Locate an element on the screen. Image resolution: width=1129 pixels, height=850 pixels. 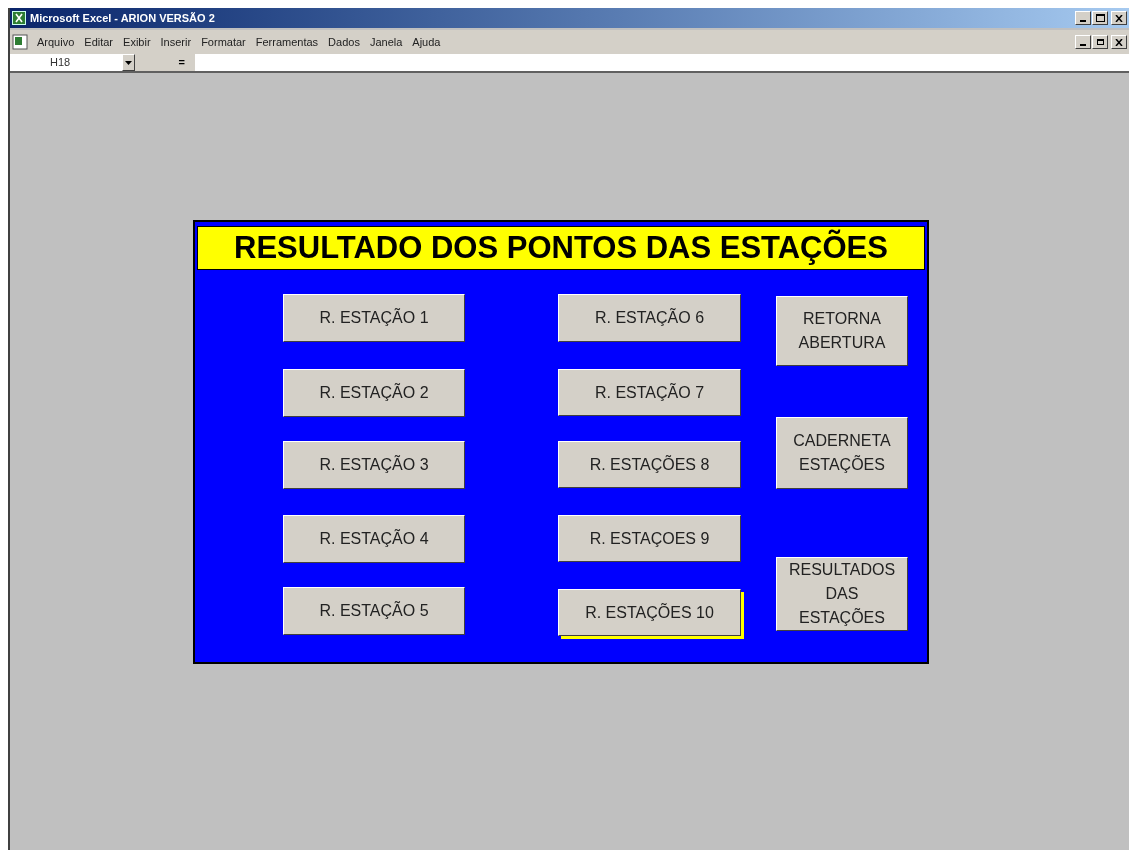
macro-button: RETORNA ABERTURA is located at coordinates (842, 331).